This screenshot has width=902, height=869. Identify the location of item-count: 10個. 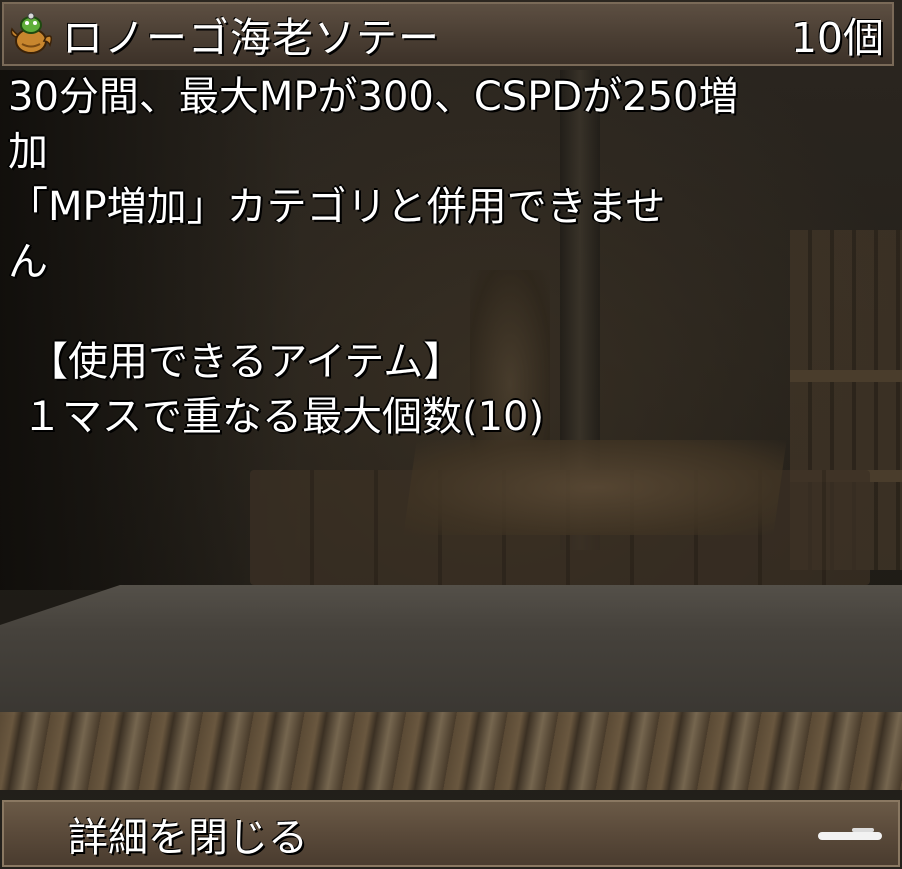
(837, 38).